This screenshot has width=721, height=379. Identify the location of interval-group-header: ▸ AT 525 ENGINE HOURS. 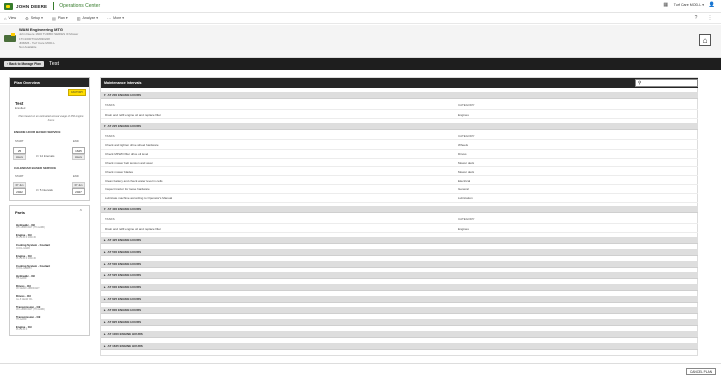
(399, 276).